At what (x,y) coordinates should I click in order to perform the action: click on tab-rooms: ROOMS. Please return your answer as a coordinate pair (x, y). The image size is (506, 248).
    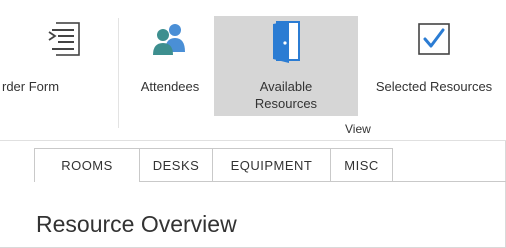
    Looking at the image, I should click on (87, 165).